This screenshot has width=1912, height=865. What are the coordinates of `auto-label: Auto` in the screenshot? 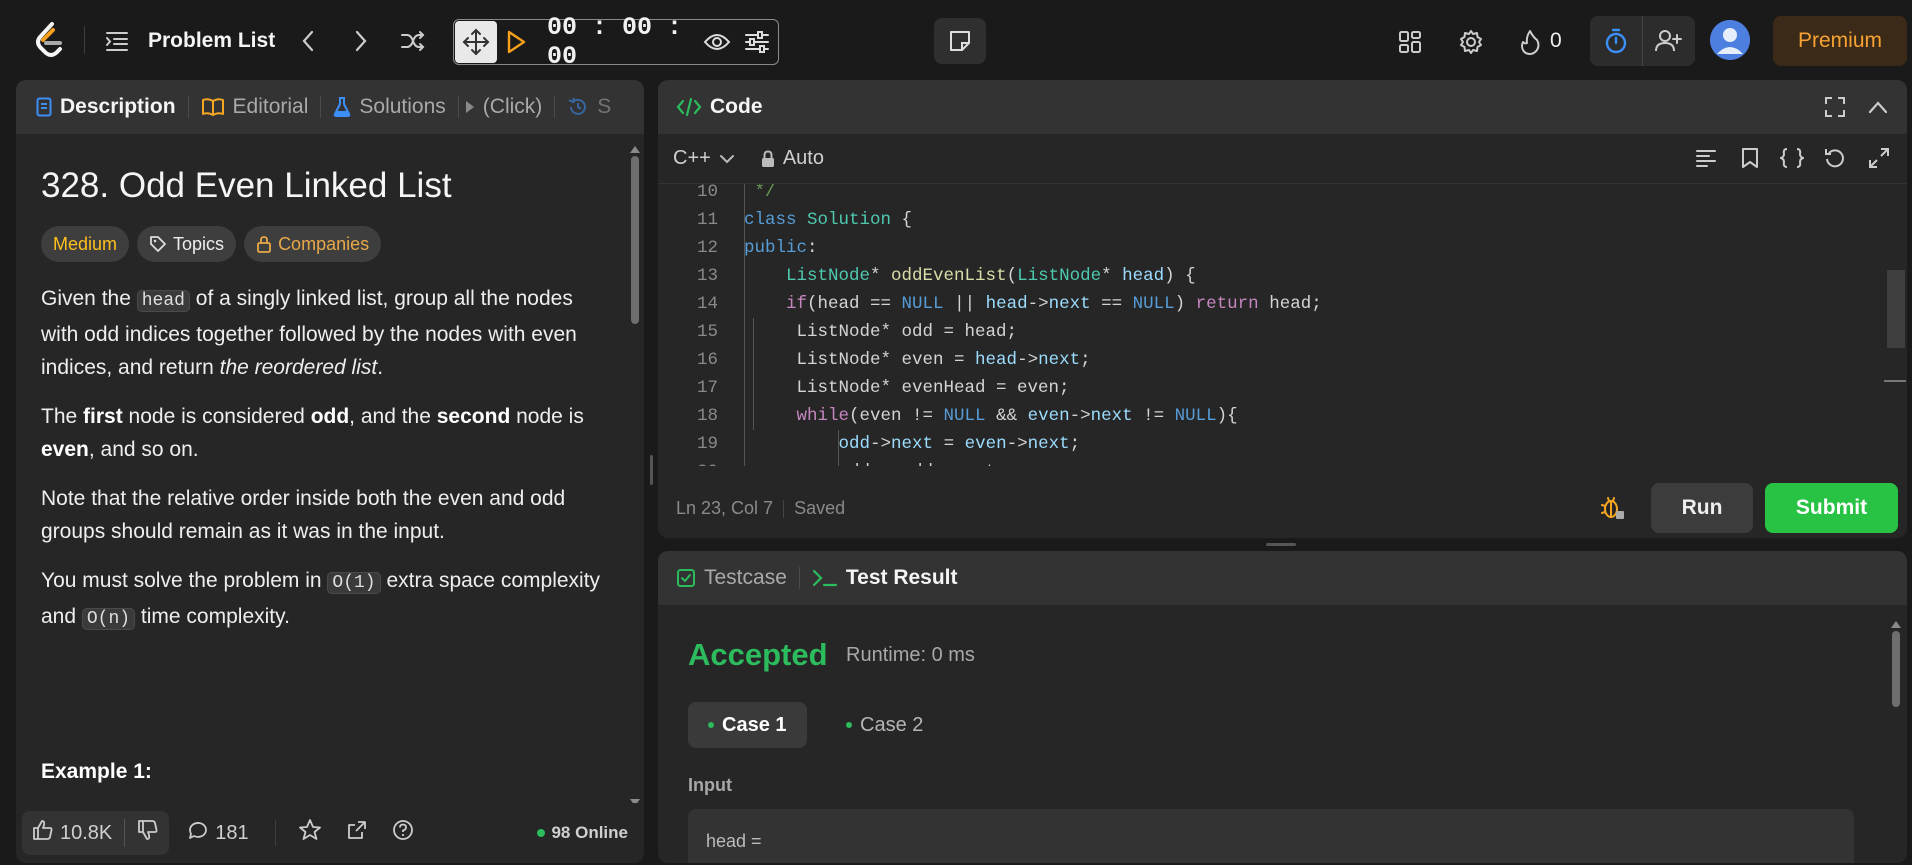 It's located at (803, 158).